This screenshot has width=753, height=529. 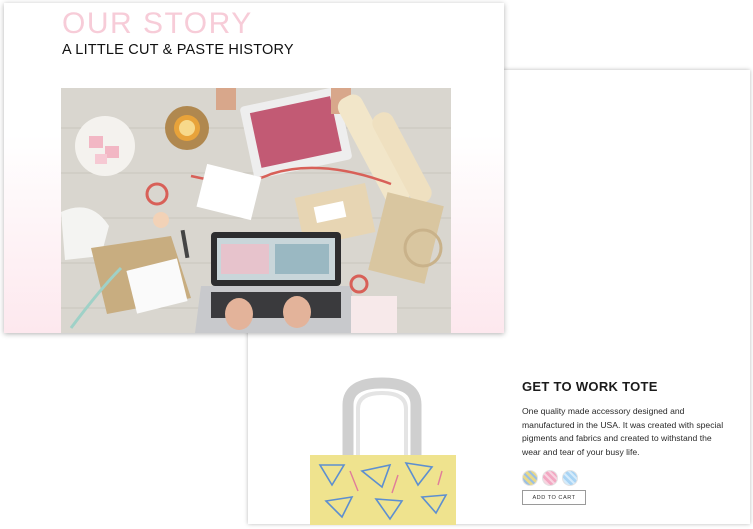 What do you see at coordinates (554, 497) in the screenshot?
I see `add-to-cart-button: ADD TO CART` at bounding box center [554, 497].